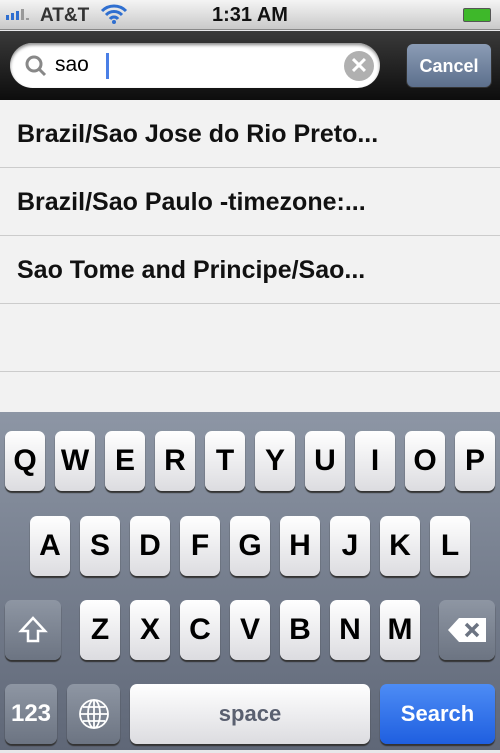 The image size is (500, 753). Describe the element at coordinates (425, 461) in the screenshot. I see `key-o: O` at that location.